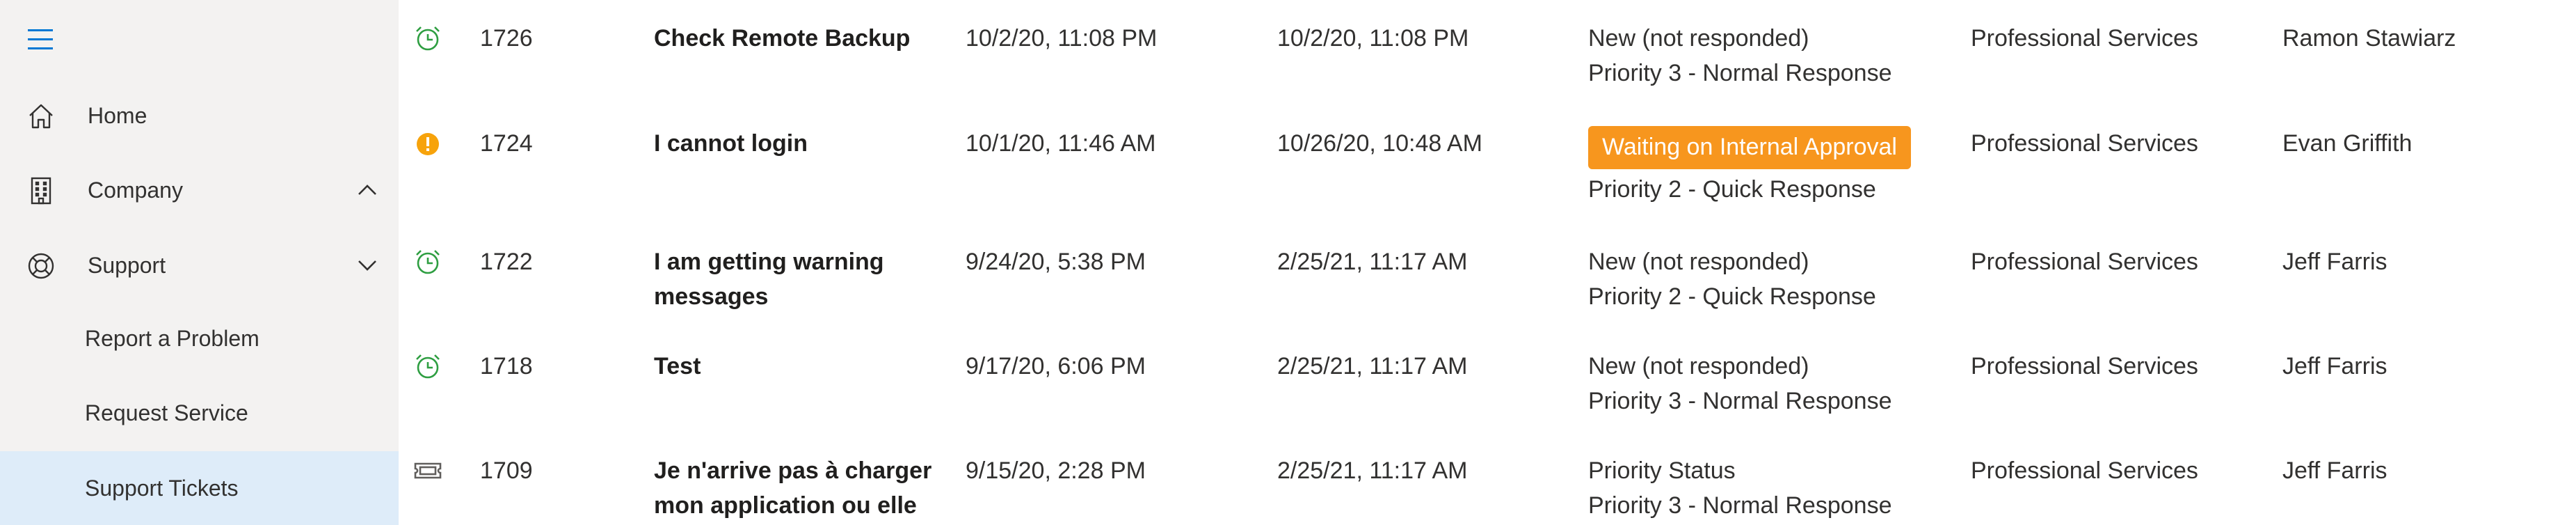 The image size is (2576, 525). What do you see at coordinates (1662, 471) in the screenshot?
I see `ticket-status: Priority Status` at bounding box center [1662, 471].